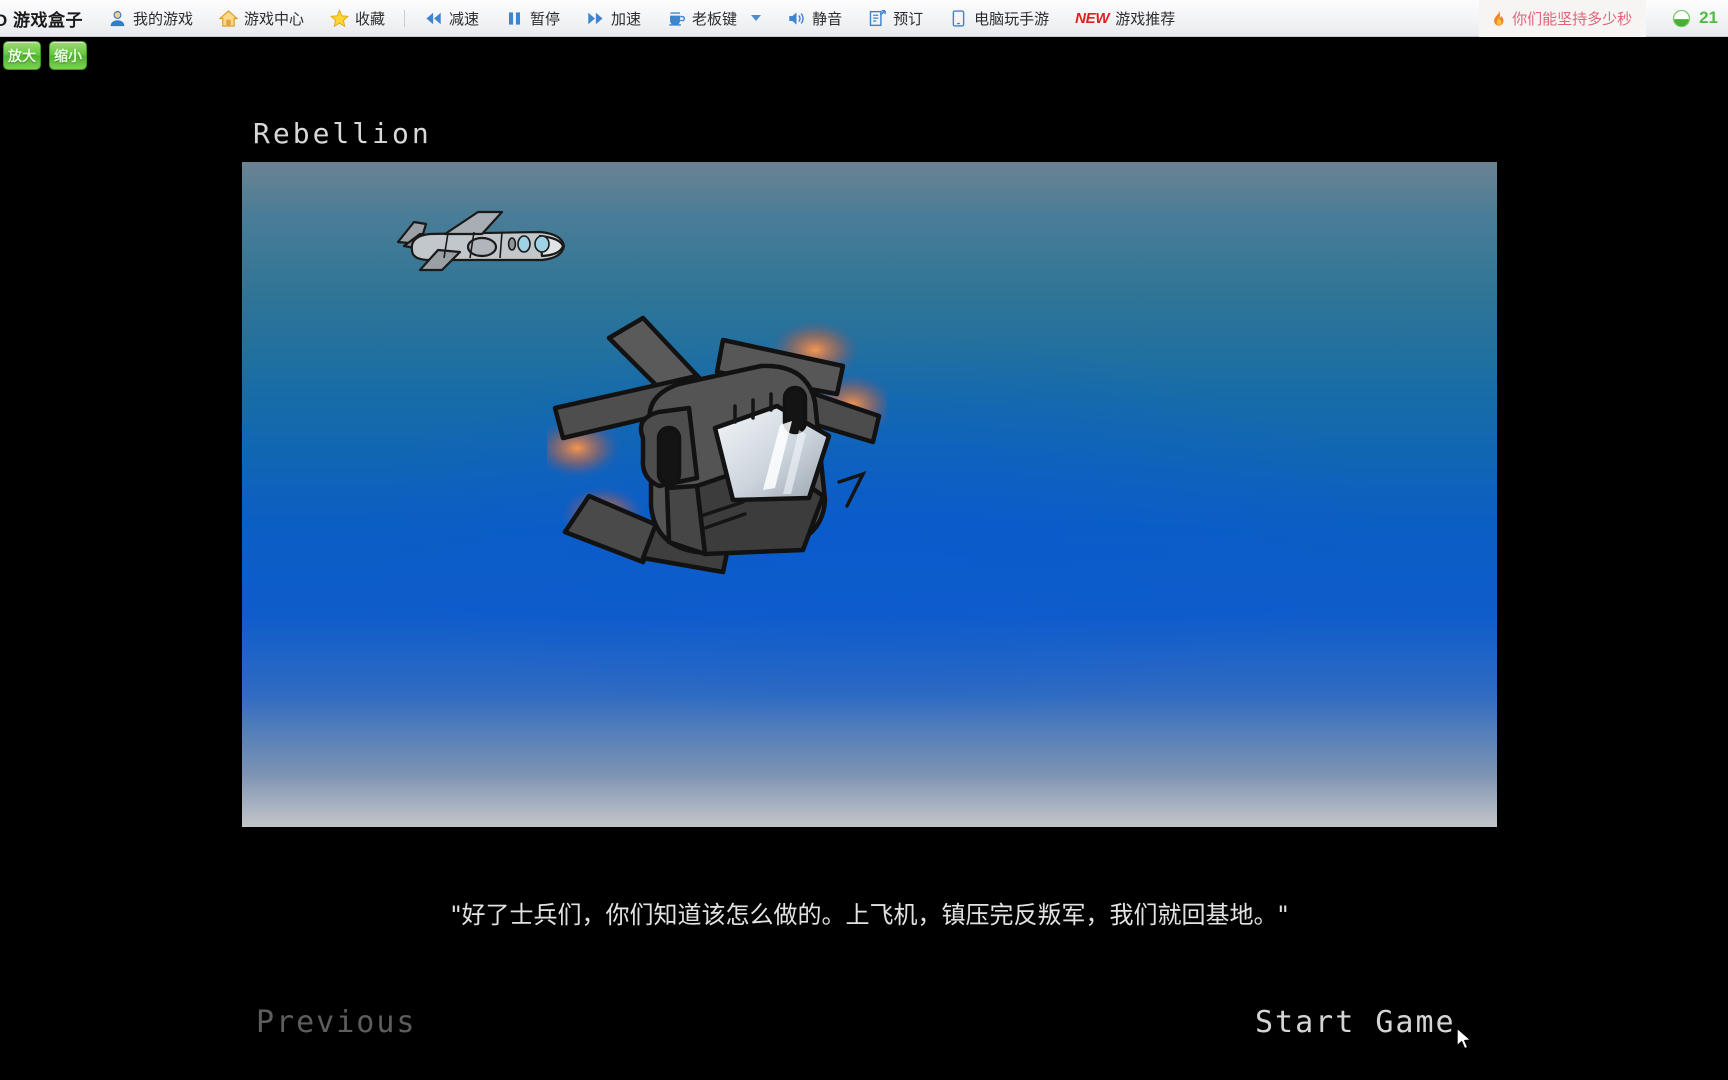  I want to click on toolbar-item-mute: 静音, so click(814, 18).